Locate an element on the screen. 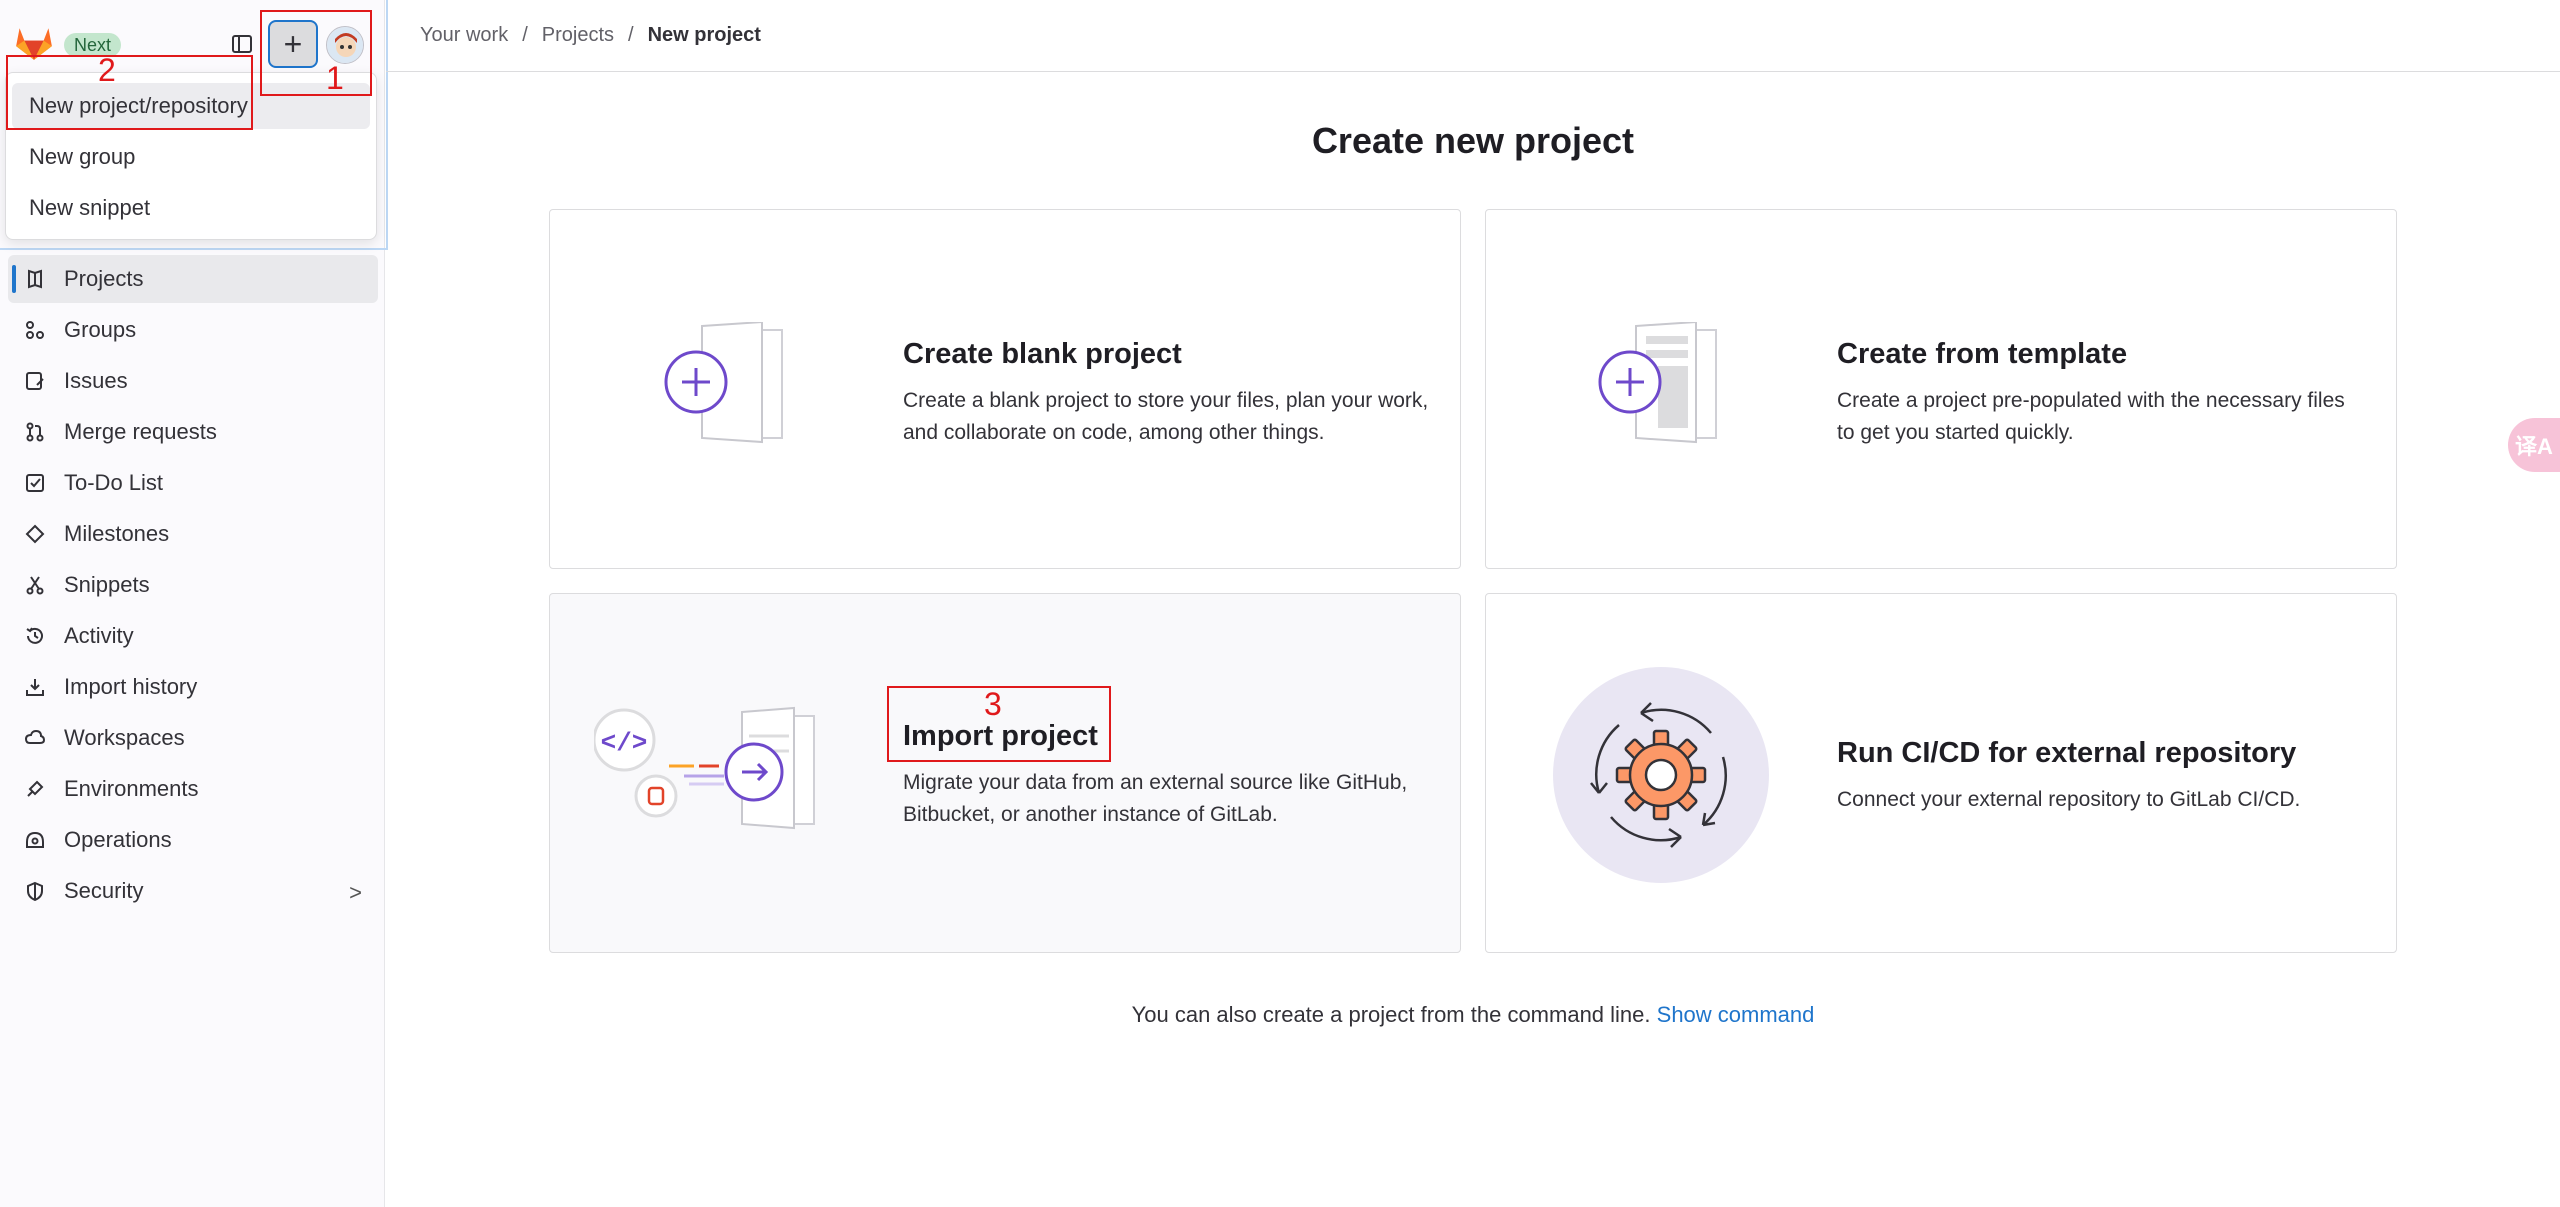 The width and height of the screenshot is (2560, 1207). sidebar-item-todo: To-Do List is located at coordinates (193, 483).